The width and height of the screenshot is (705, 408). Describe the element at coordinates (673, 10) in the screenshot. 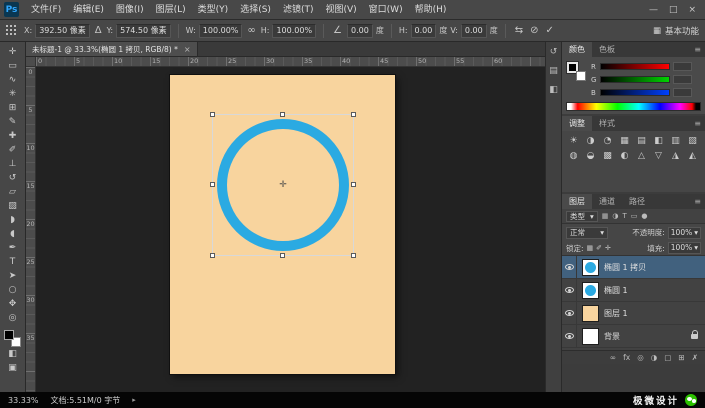

I see `maximize-icon: □` at that location.